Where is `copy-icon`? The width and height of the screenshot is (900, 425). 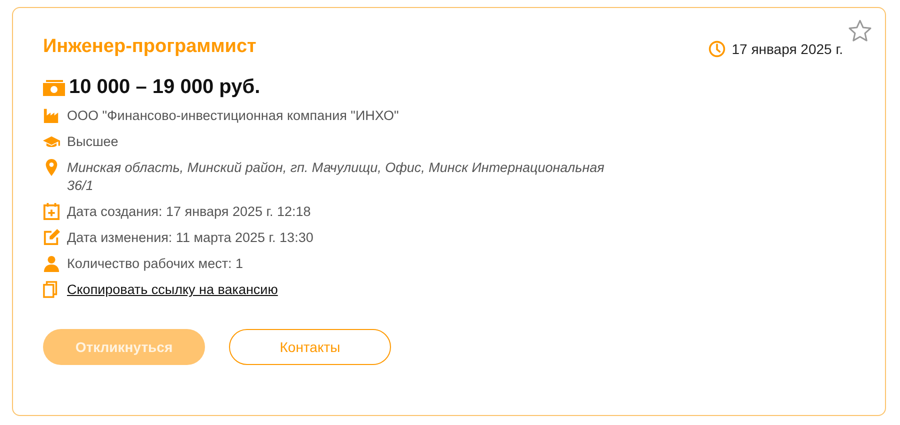
copy-icon is located at coordinates (51, 289).